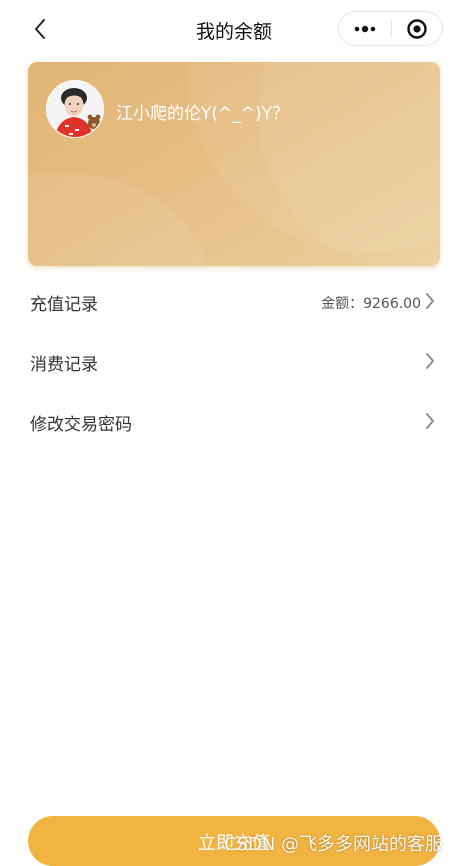 This screenshot has width=468, height=866. Describe the element at coordinates (234, 843) in the screenshot. I see `recharge-button-label: 立即充值` at that location.